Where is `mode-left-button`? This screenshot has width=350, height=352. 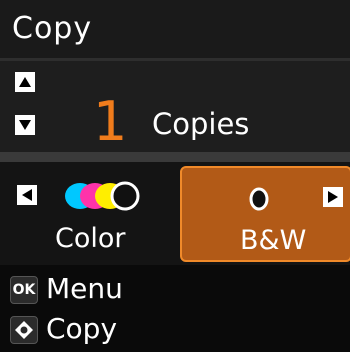
mode-left-button is located at coordinates (27, 195).